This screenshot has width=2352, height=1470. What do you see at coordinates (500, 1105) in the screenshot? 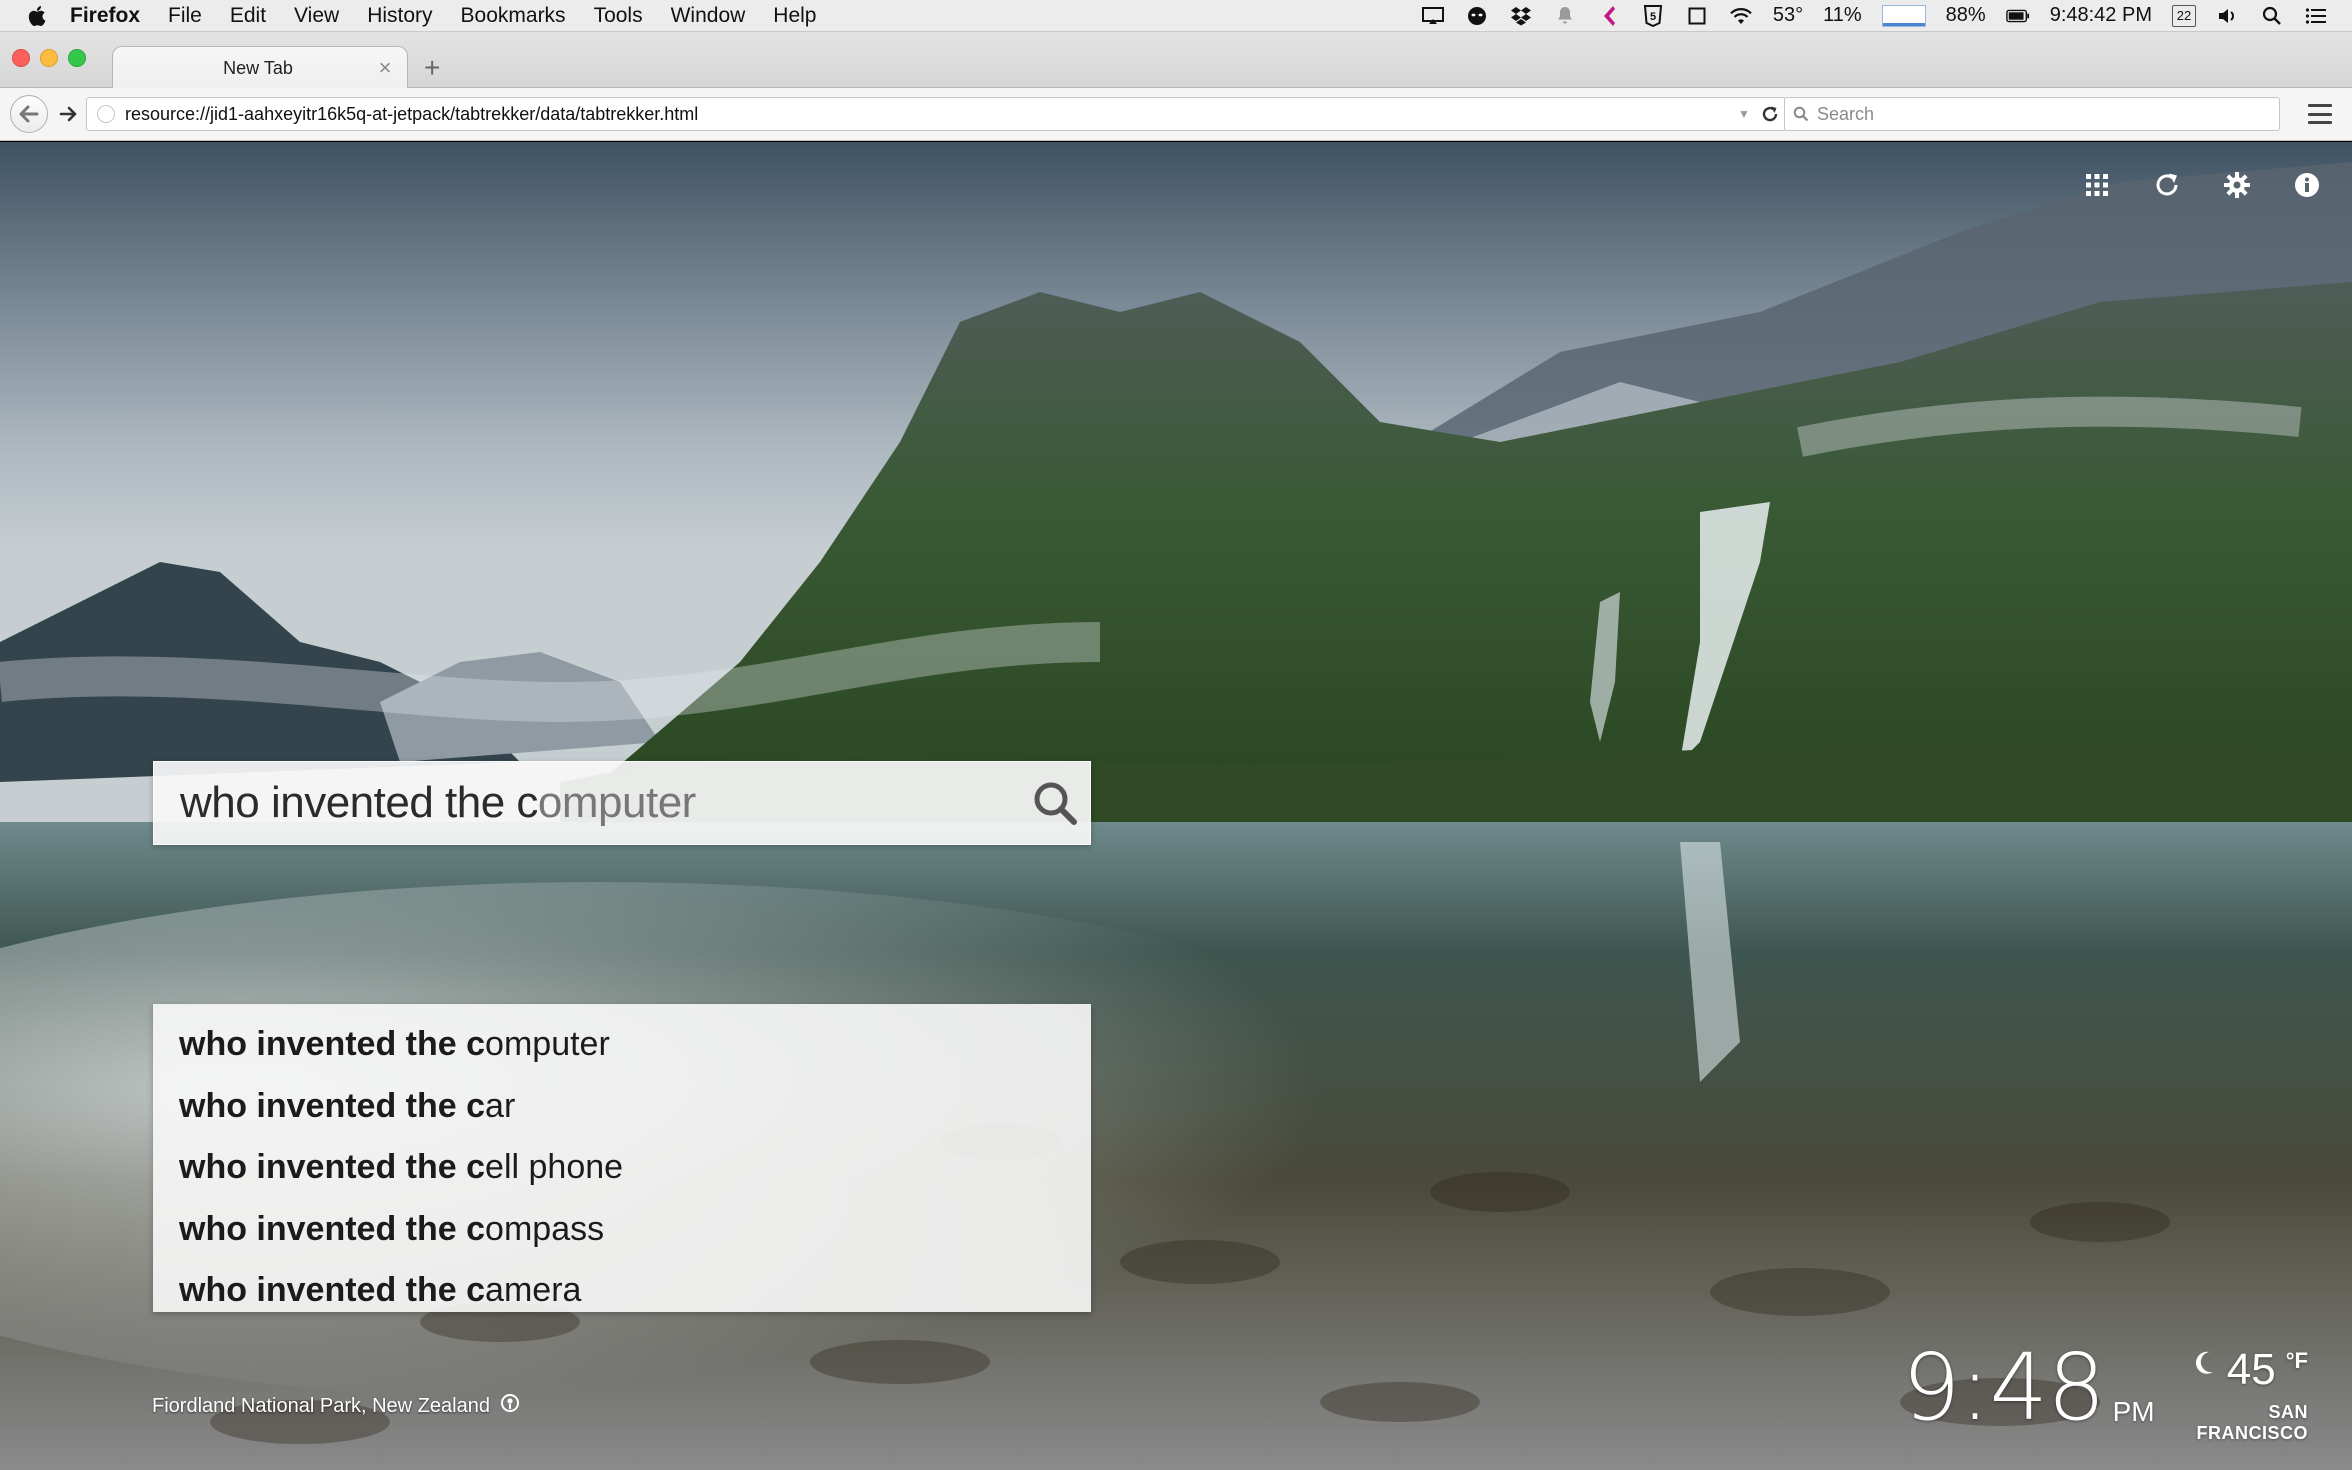
I see `suggestion-rest: ar` at bounding box center [500, 1105].